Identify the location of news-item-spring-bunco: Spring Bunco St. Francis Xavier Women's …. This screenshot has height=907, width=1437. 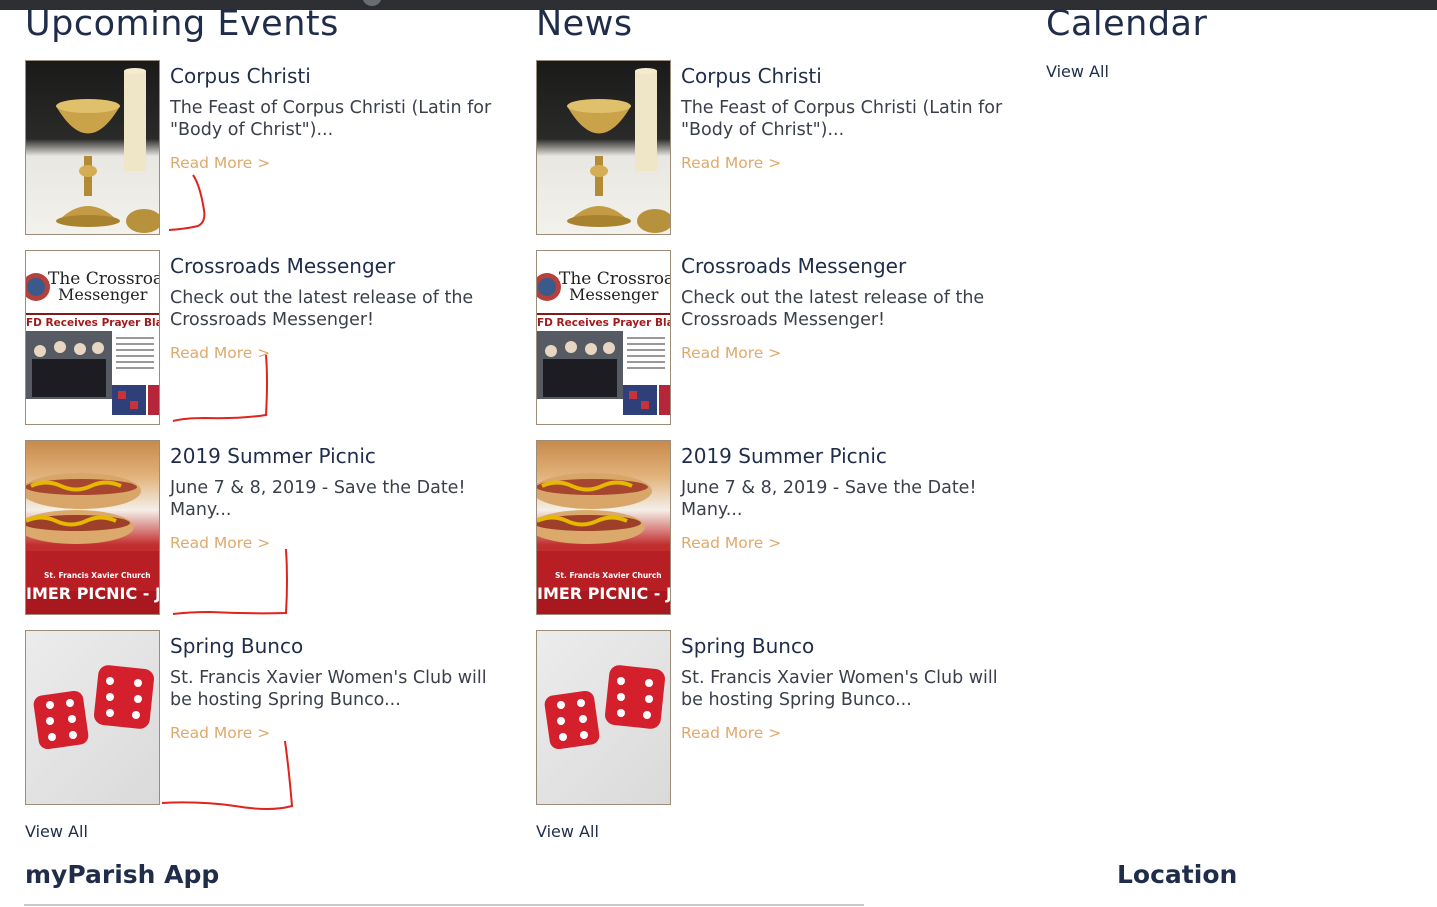
(776, 718).